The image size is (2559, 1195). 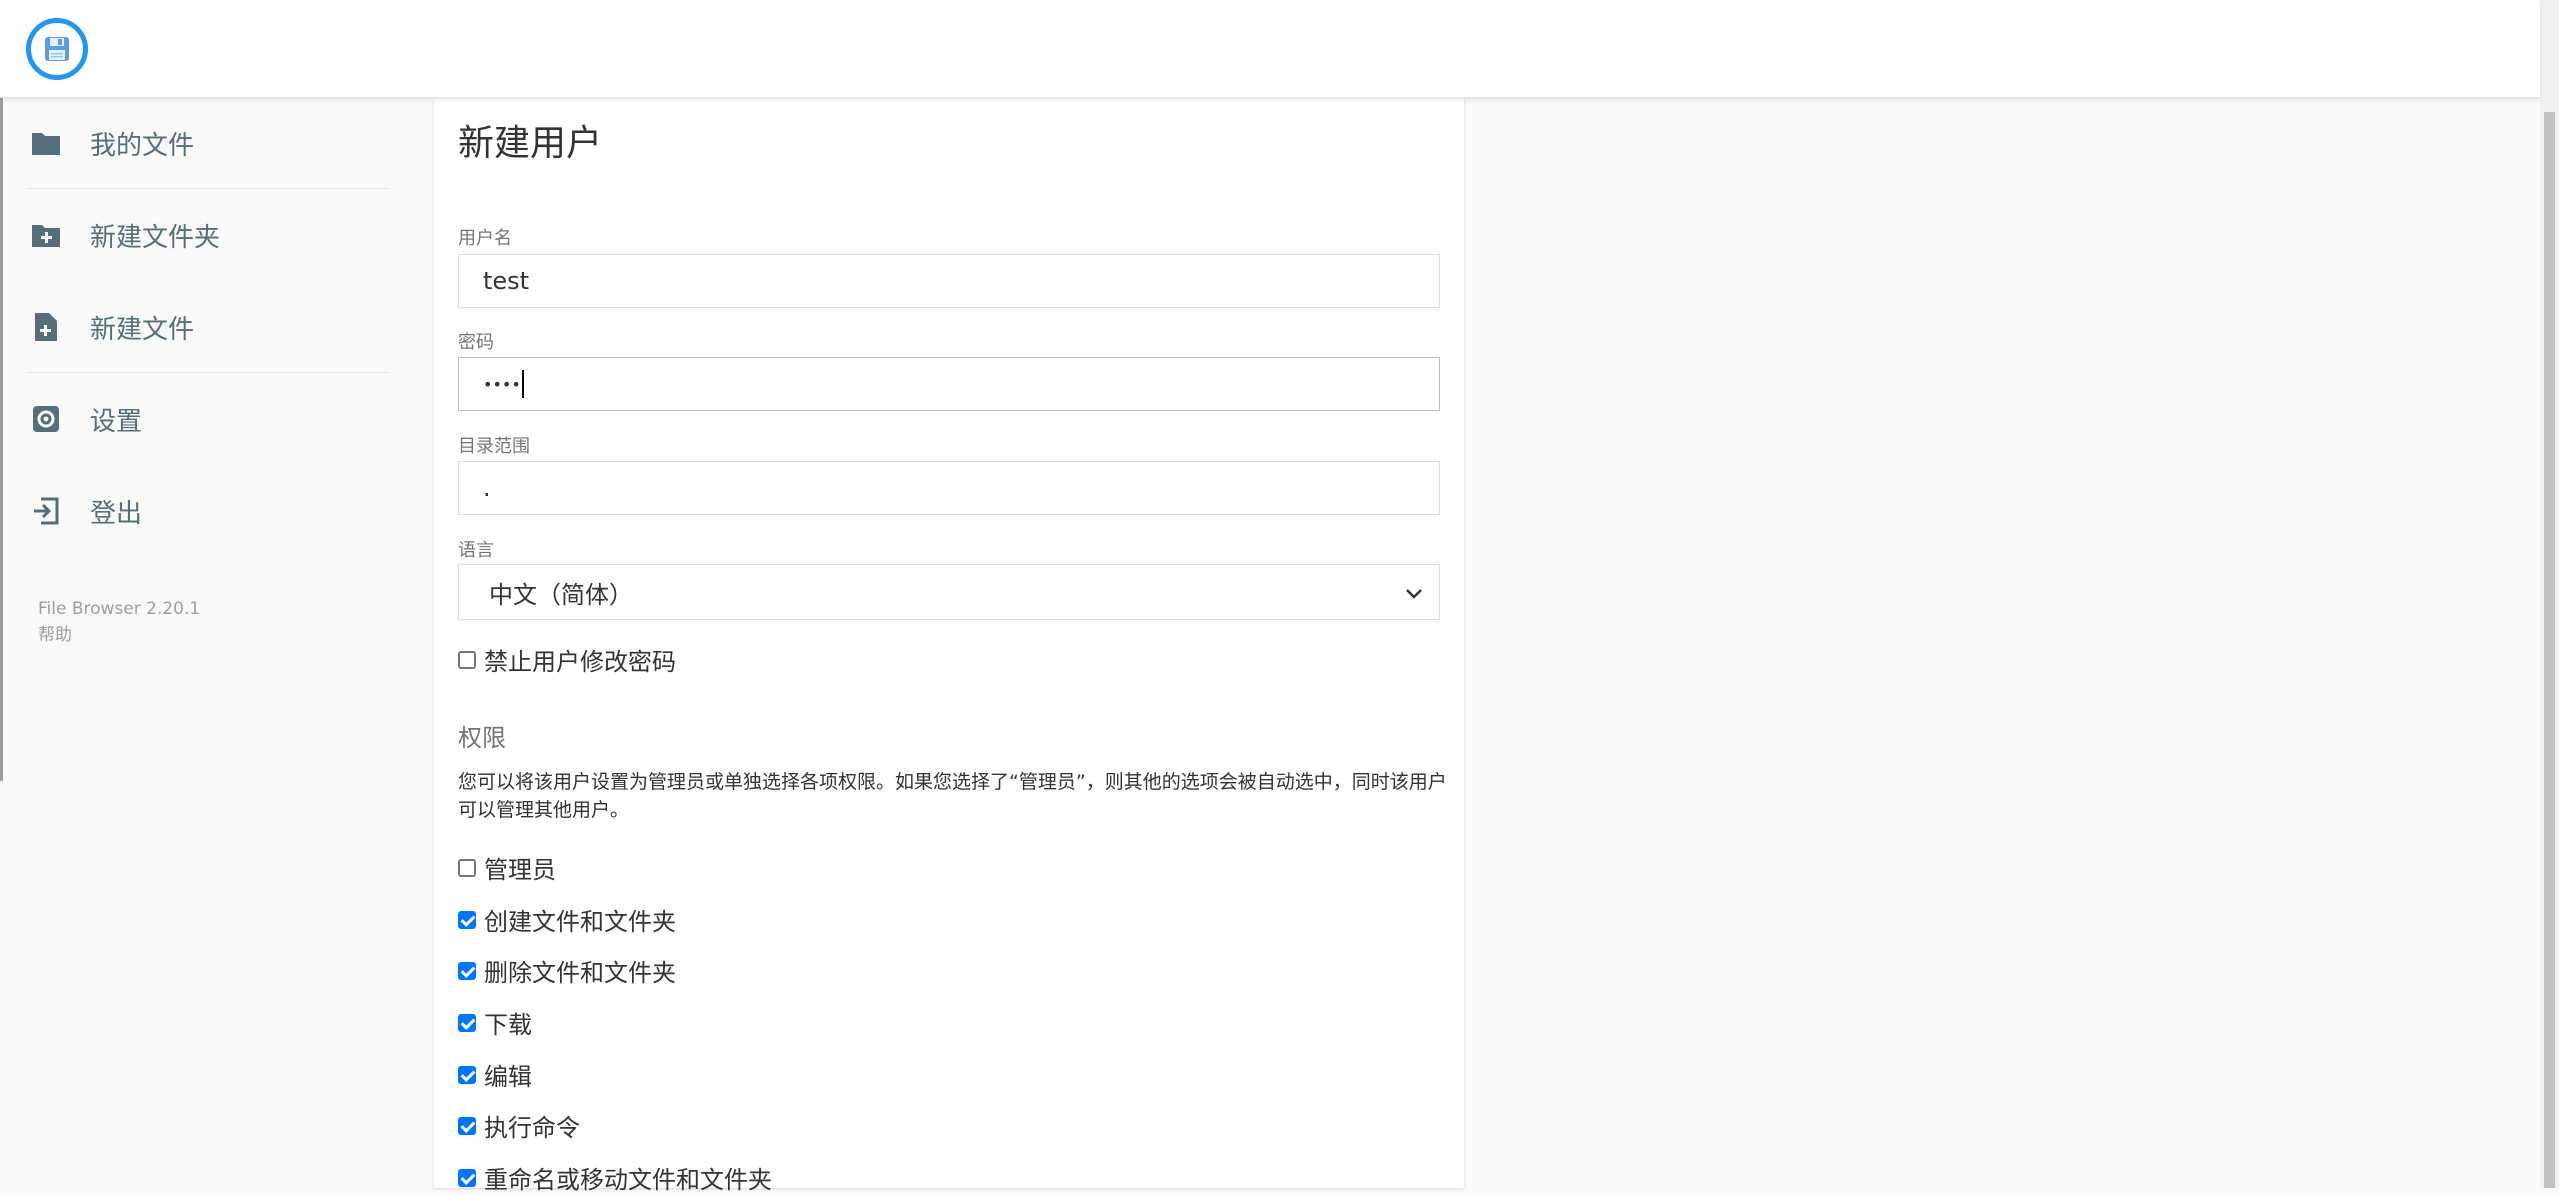 What do you see at coordinates (467, 867) in the screenshot?
I see `perm-admin-checkbox` at bounding box center [467, 867].